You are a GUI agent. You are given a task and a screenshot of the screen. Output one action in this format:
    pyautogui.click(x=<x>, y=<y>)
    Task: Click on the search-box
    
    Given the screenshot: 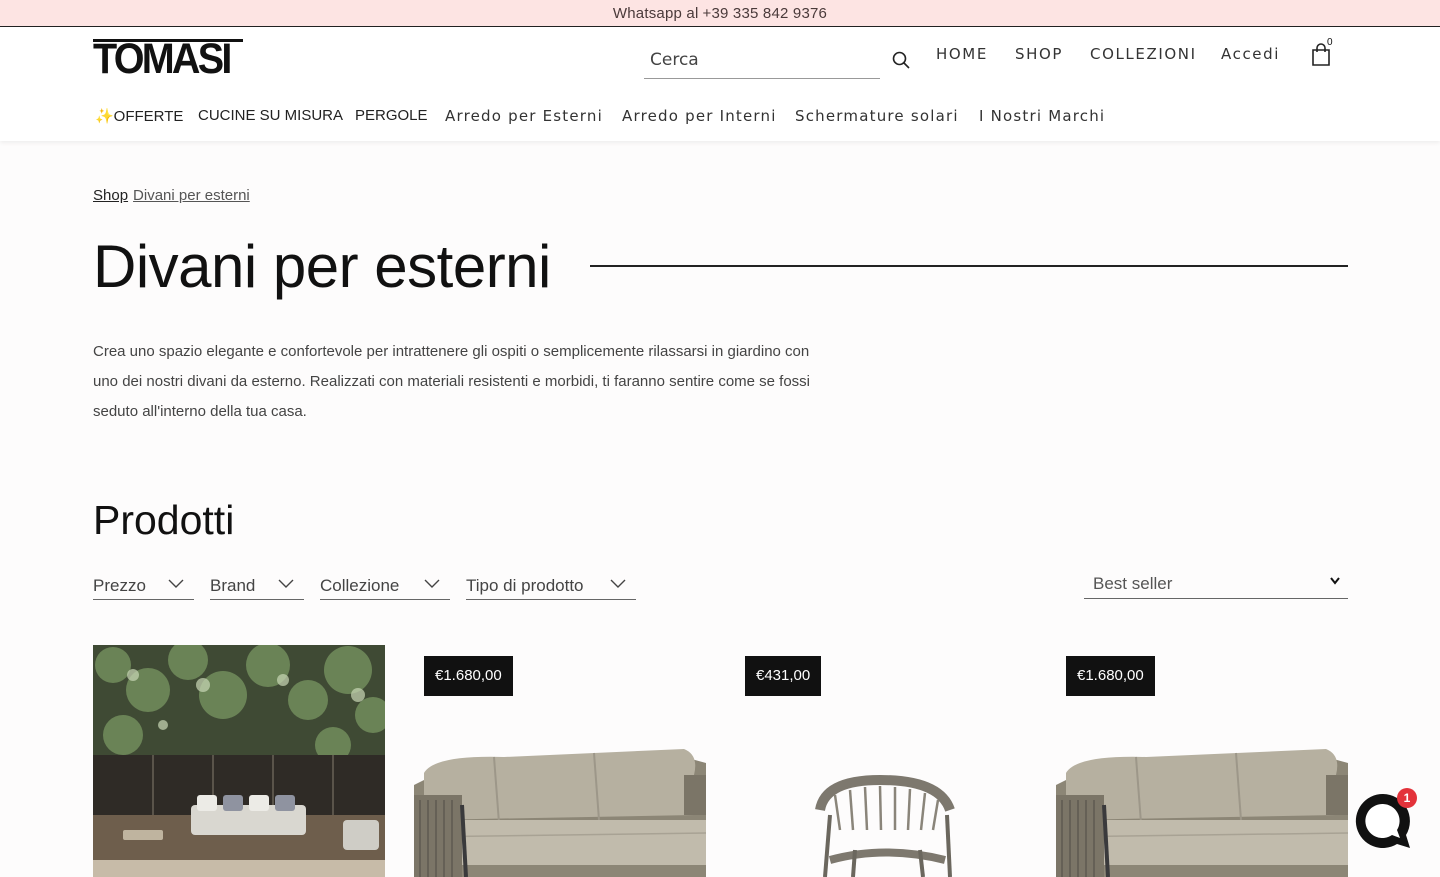 What is the action you would take?
    pyautogui.click(x=762, y=60)
    